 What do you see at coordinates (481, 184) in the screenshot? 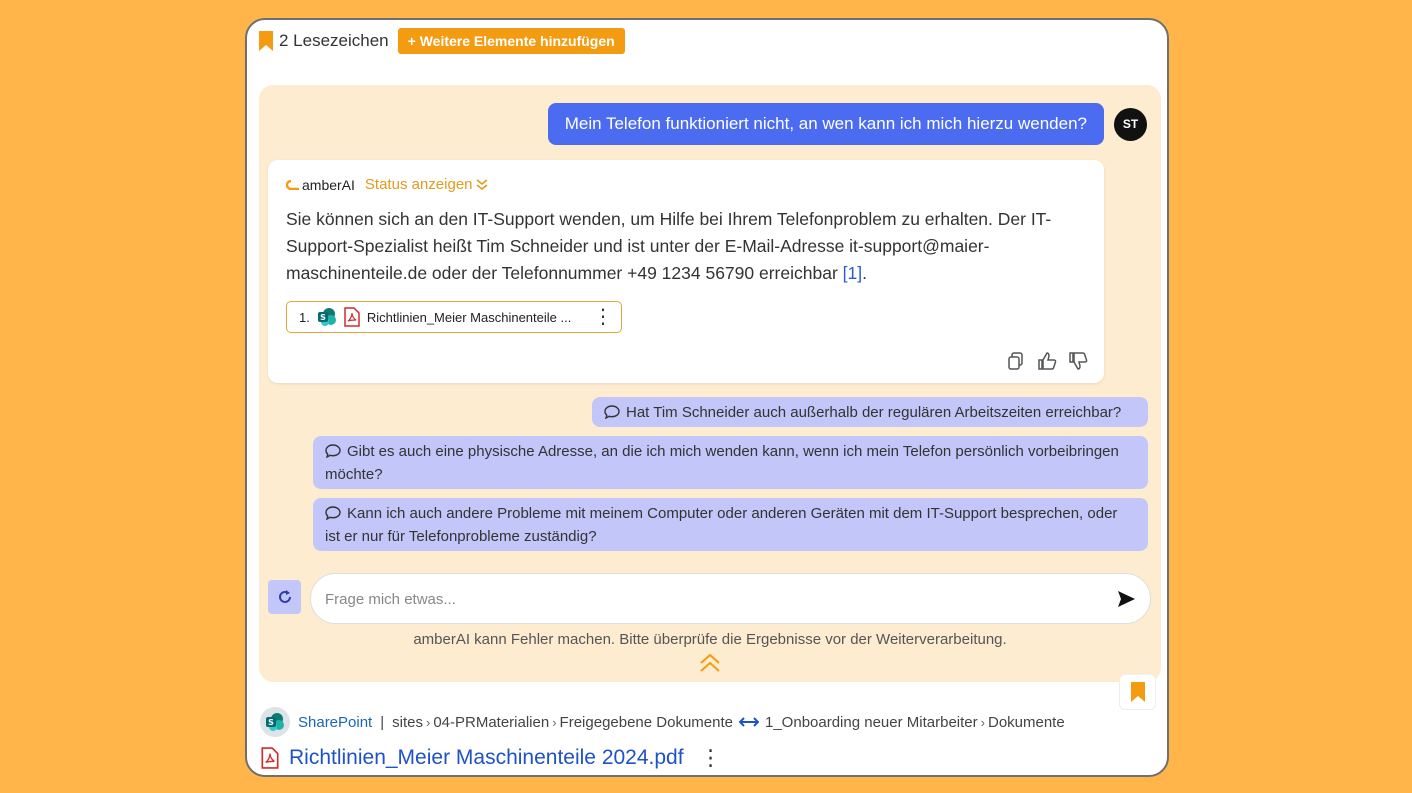
I see `chevron-double-down-icon` at bounding box center [481, 184].